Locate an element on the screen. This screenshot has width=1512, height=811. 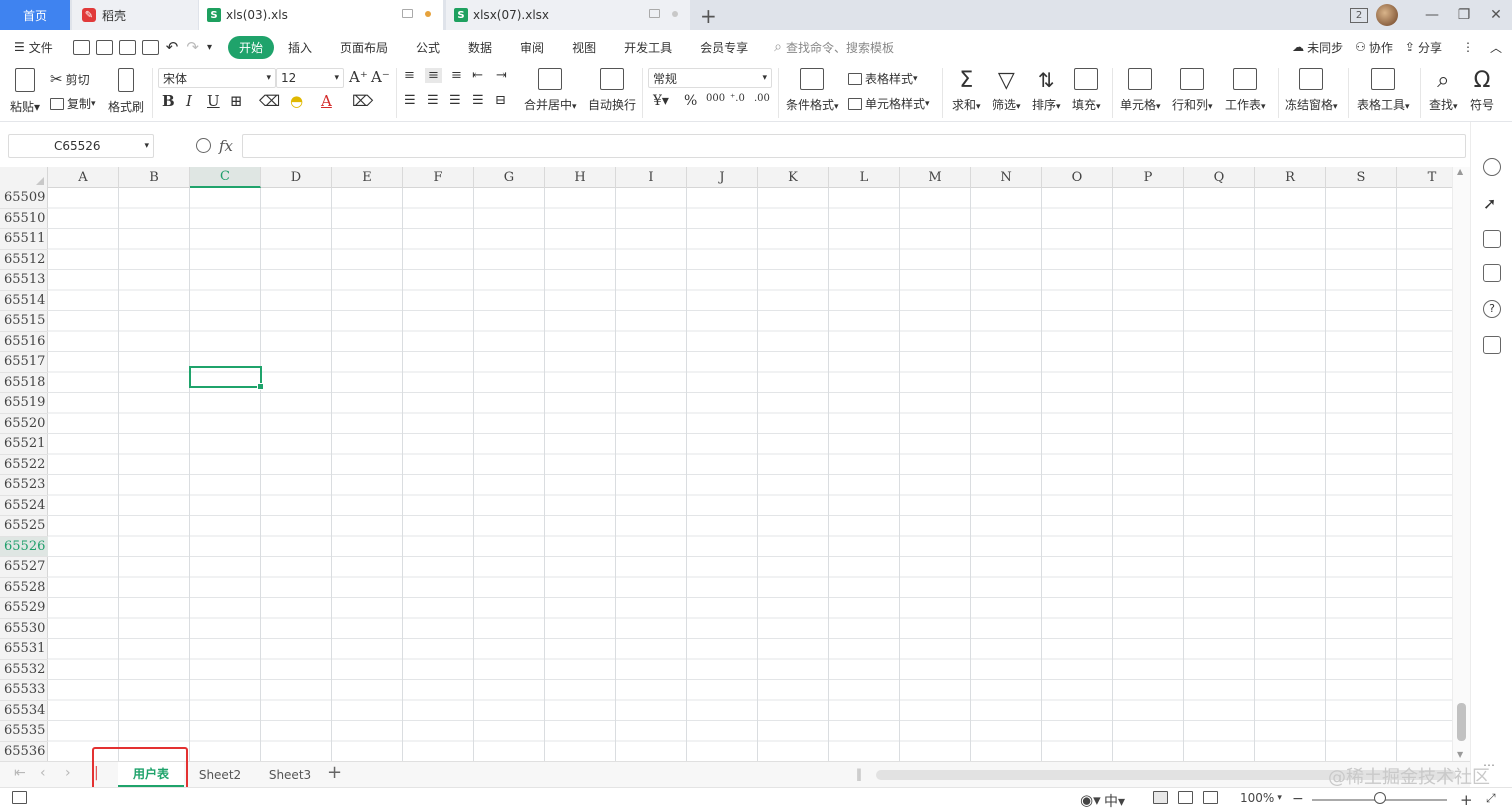
row-header: 65527 is located at coordinates (24, 567).